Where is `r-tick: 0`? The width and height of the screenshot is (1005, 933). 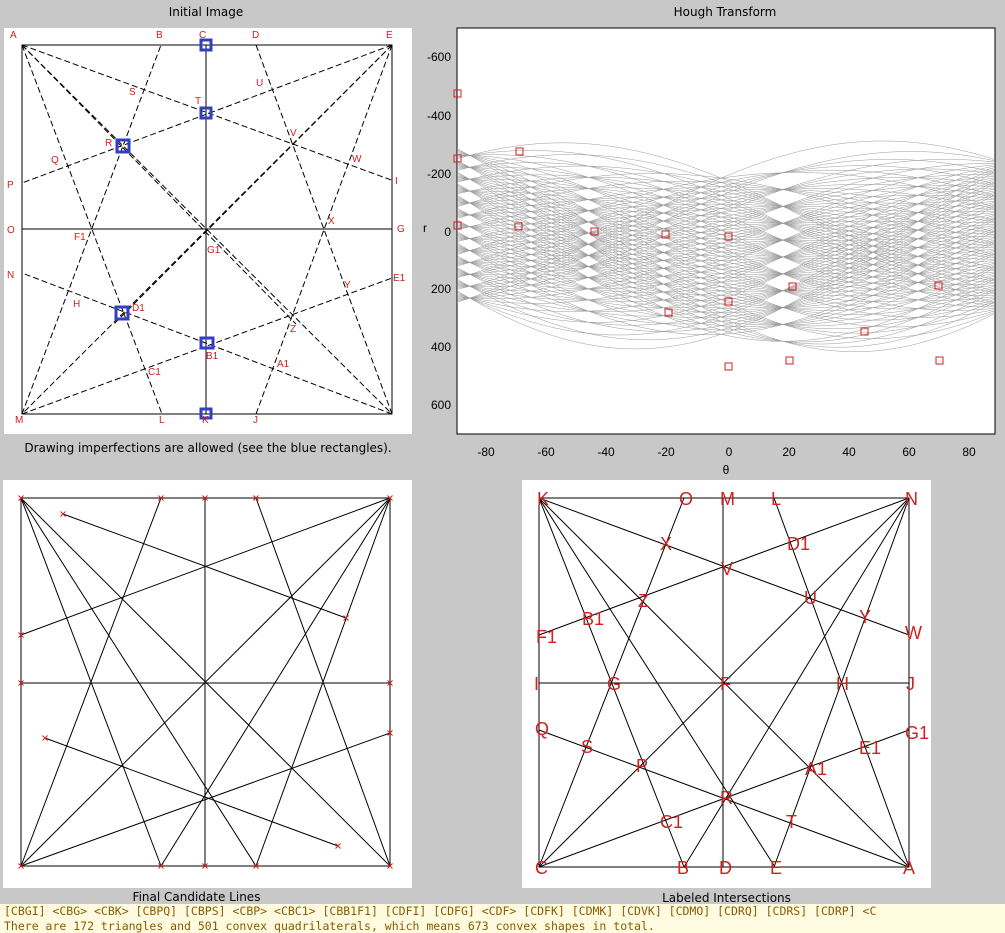 r-tick: 0 is located at coordinates (447, 232).